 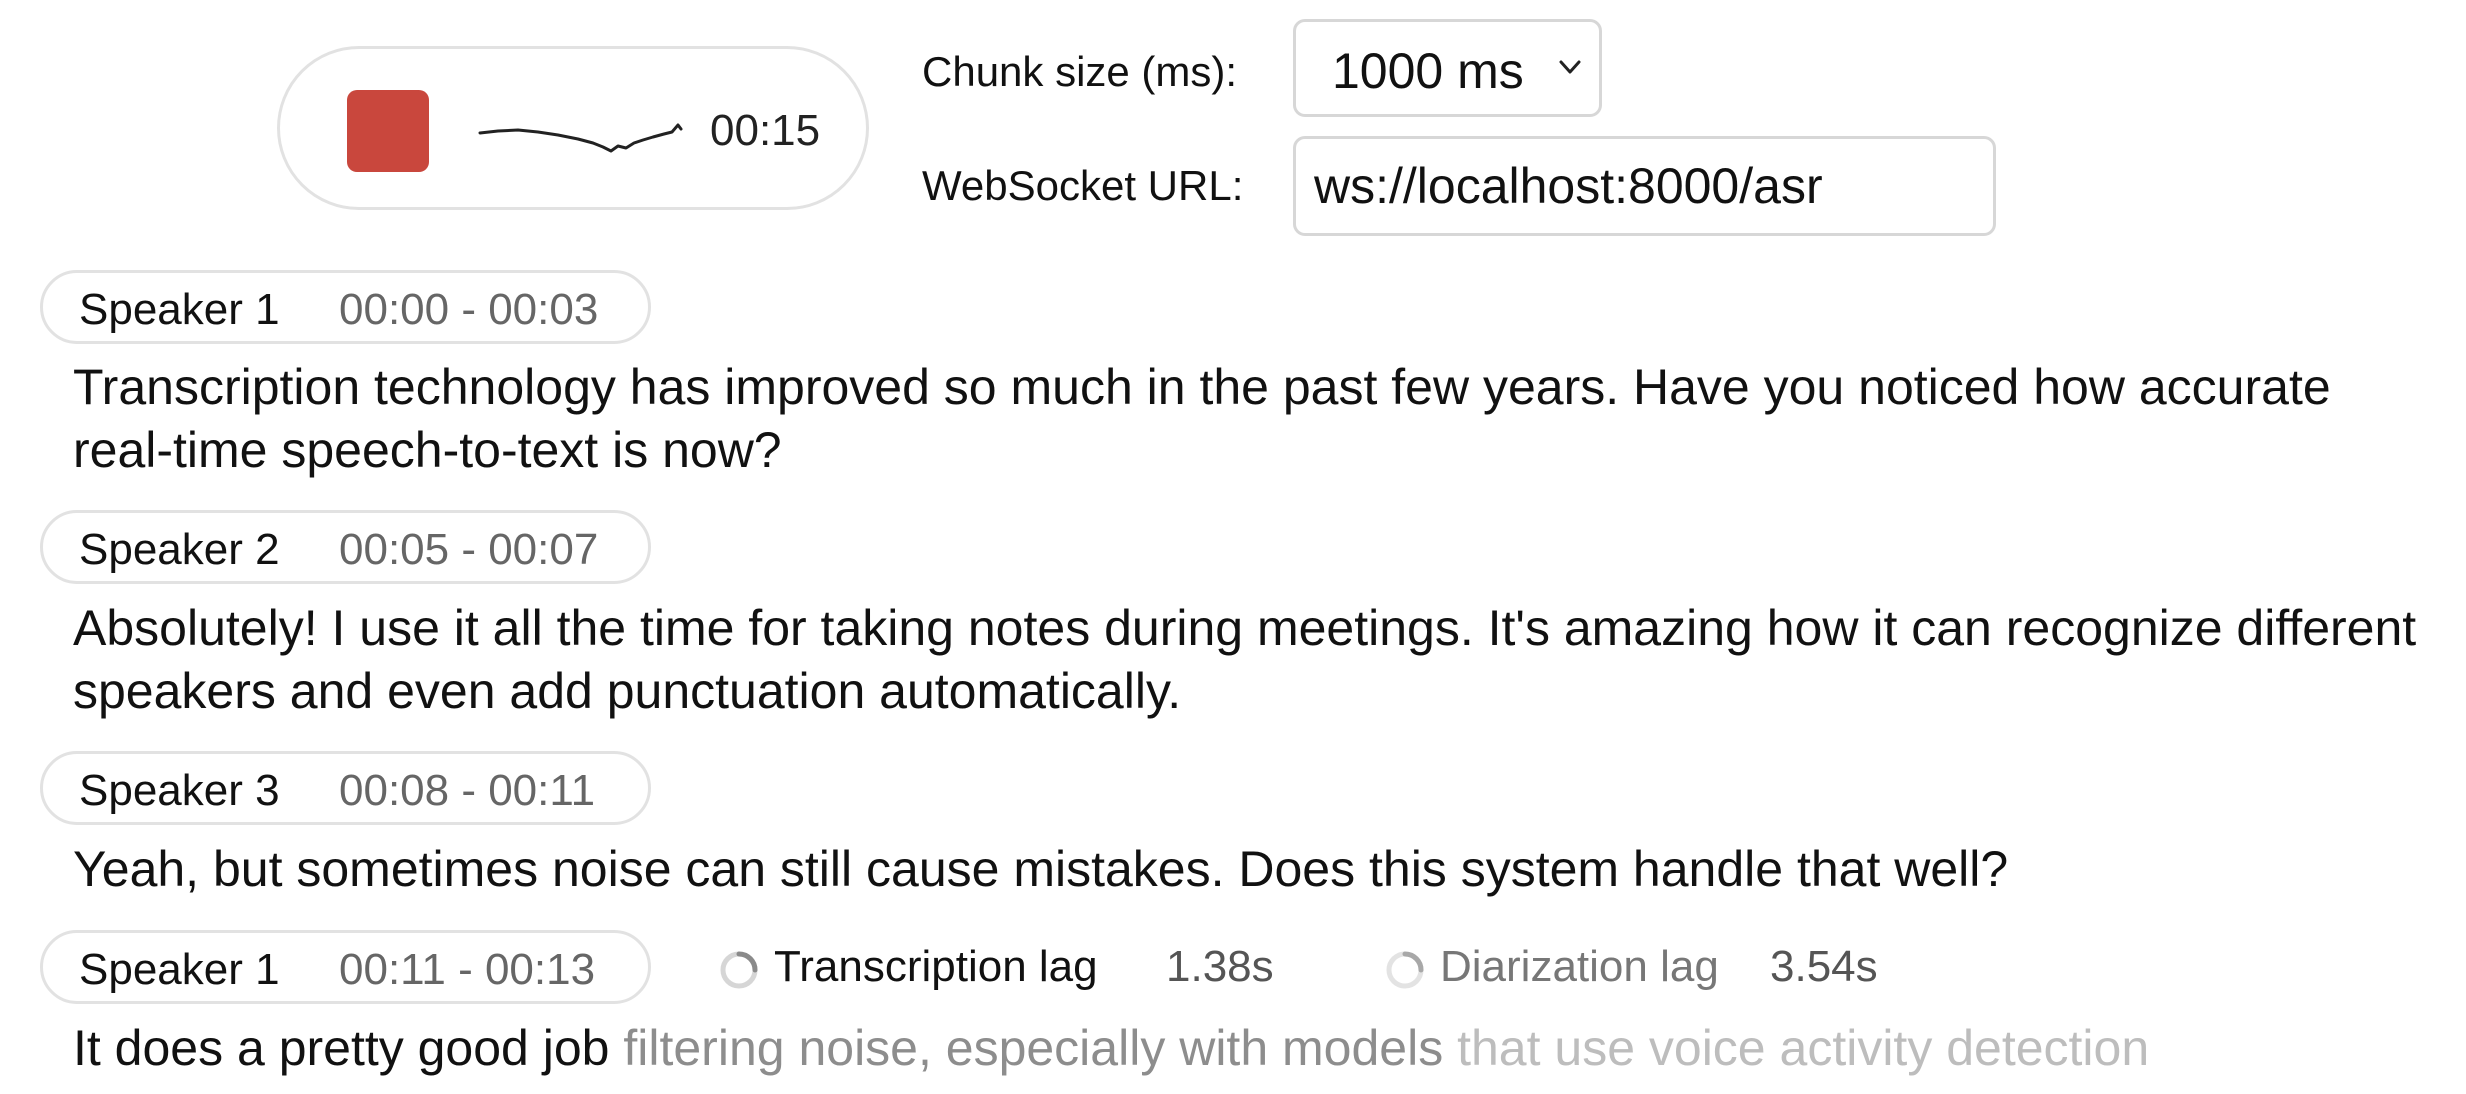 What do you see at coordinates (469, 549) in the screenshot?
I see `segment-time-range: 00:05 - 00:07` at bounding box center [469, 549].